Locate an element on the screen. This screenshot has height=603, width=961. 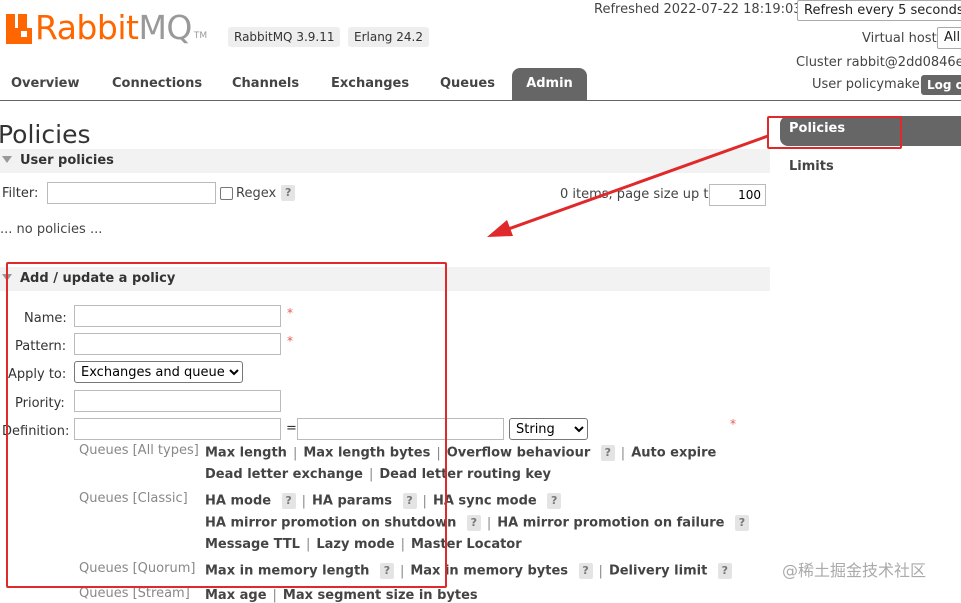
annotation-arrow-icon is located at coordinates (628, 185).